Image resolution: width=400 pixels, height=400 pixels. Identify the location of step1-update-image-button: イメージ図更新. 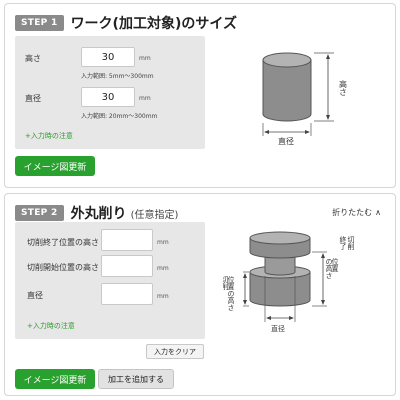
(55, 166).